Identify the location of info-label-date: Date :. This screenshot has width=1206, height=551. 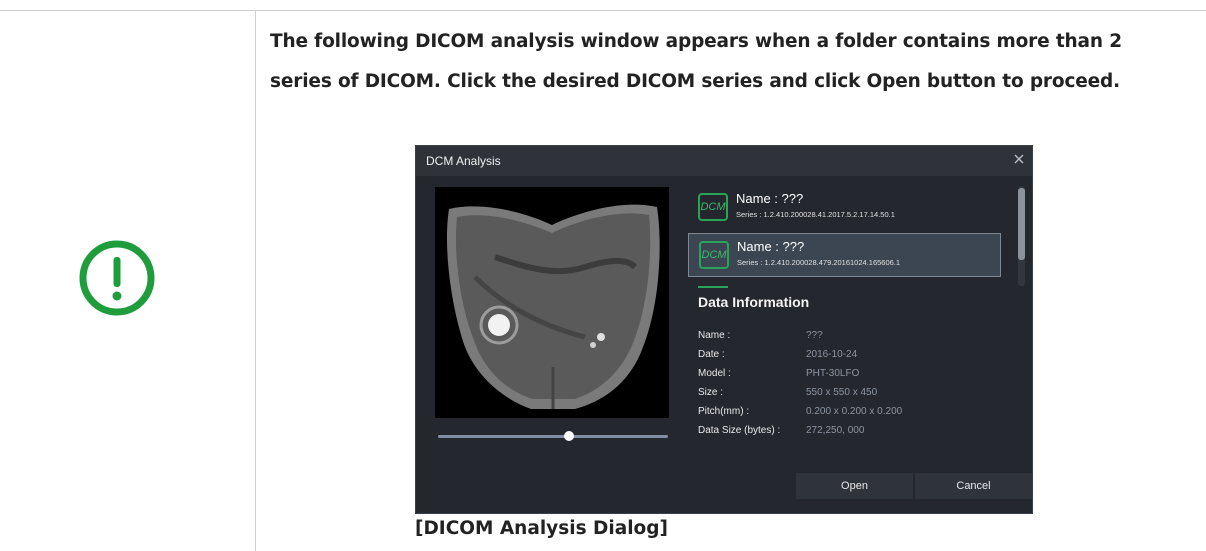
(711, 354).